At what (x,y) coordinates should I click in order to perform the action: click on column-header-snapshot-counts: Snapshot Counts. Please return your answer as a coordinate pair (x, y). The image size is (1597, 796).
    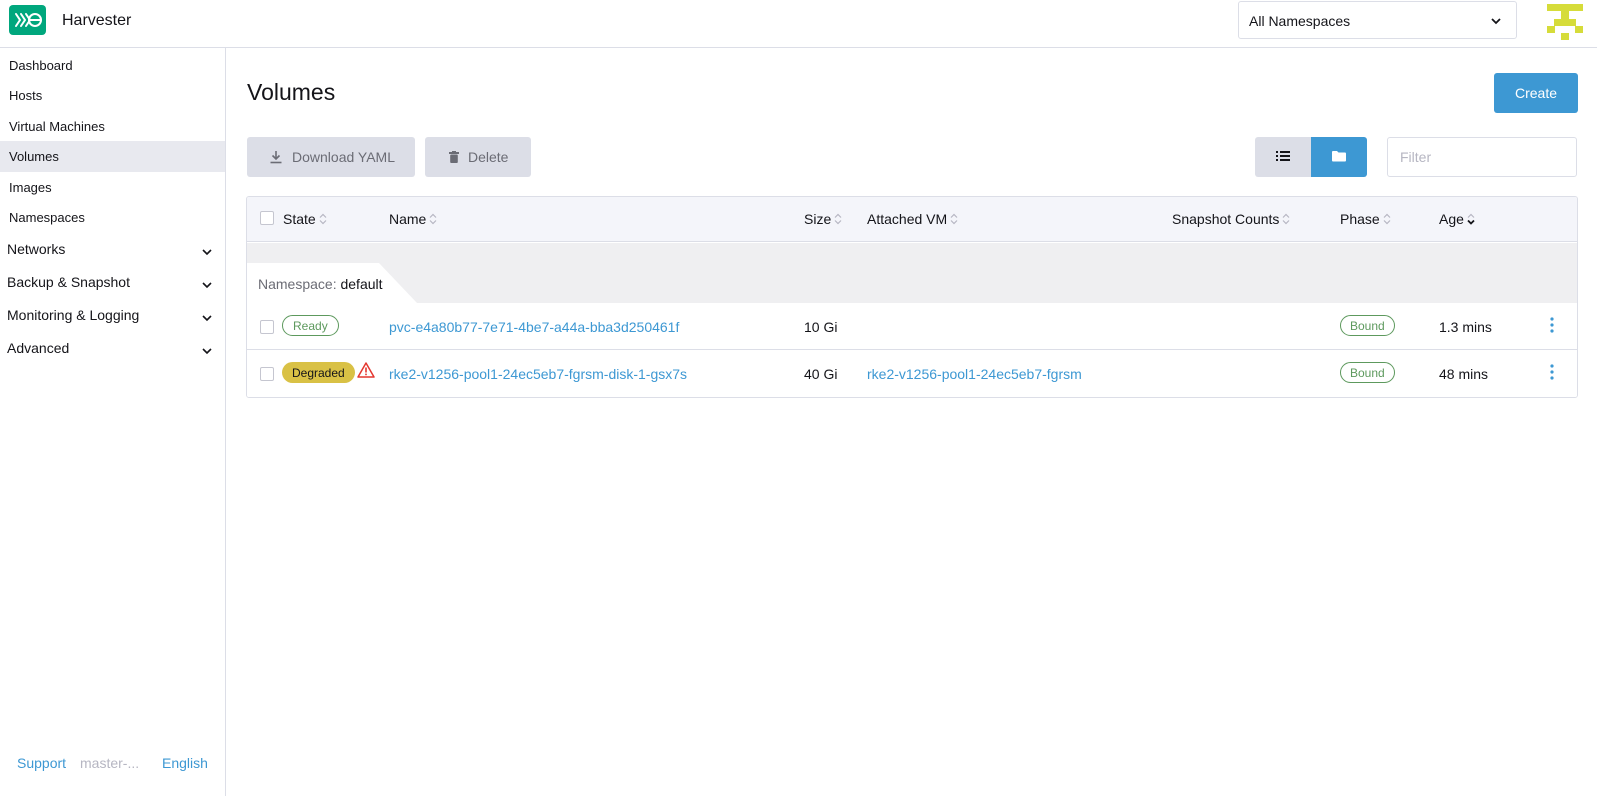
    Looking at the image, I should click on (1231, 219).